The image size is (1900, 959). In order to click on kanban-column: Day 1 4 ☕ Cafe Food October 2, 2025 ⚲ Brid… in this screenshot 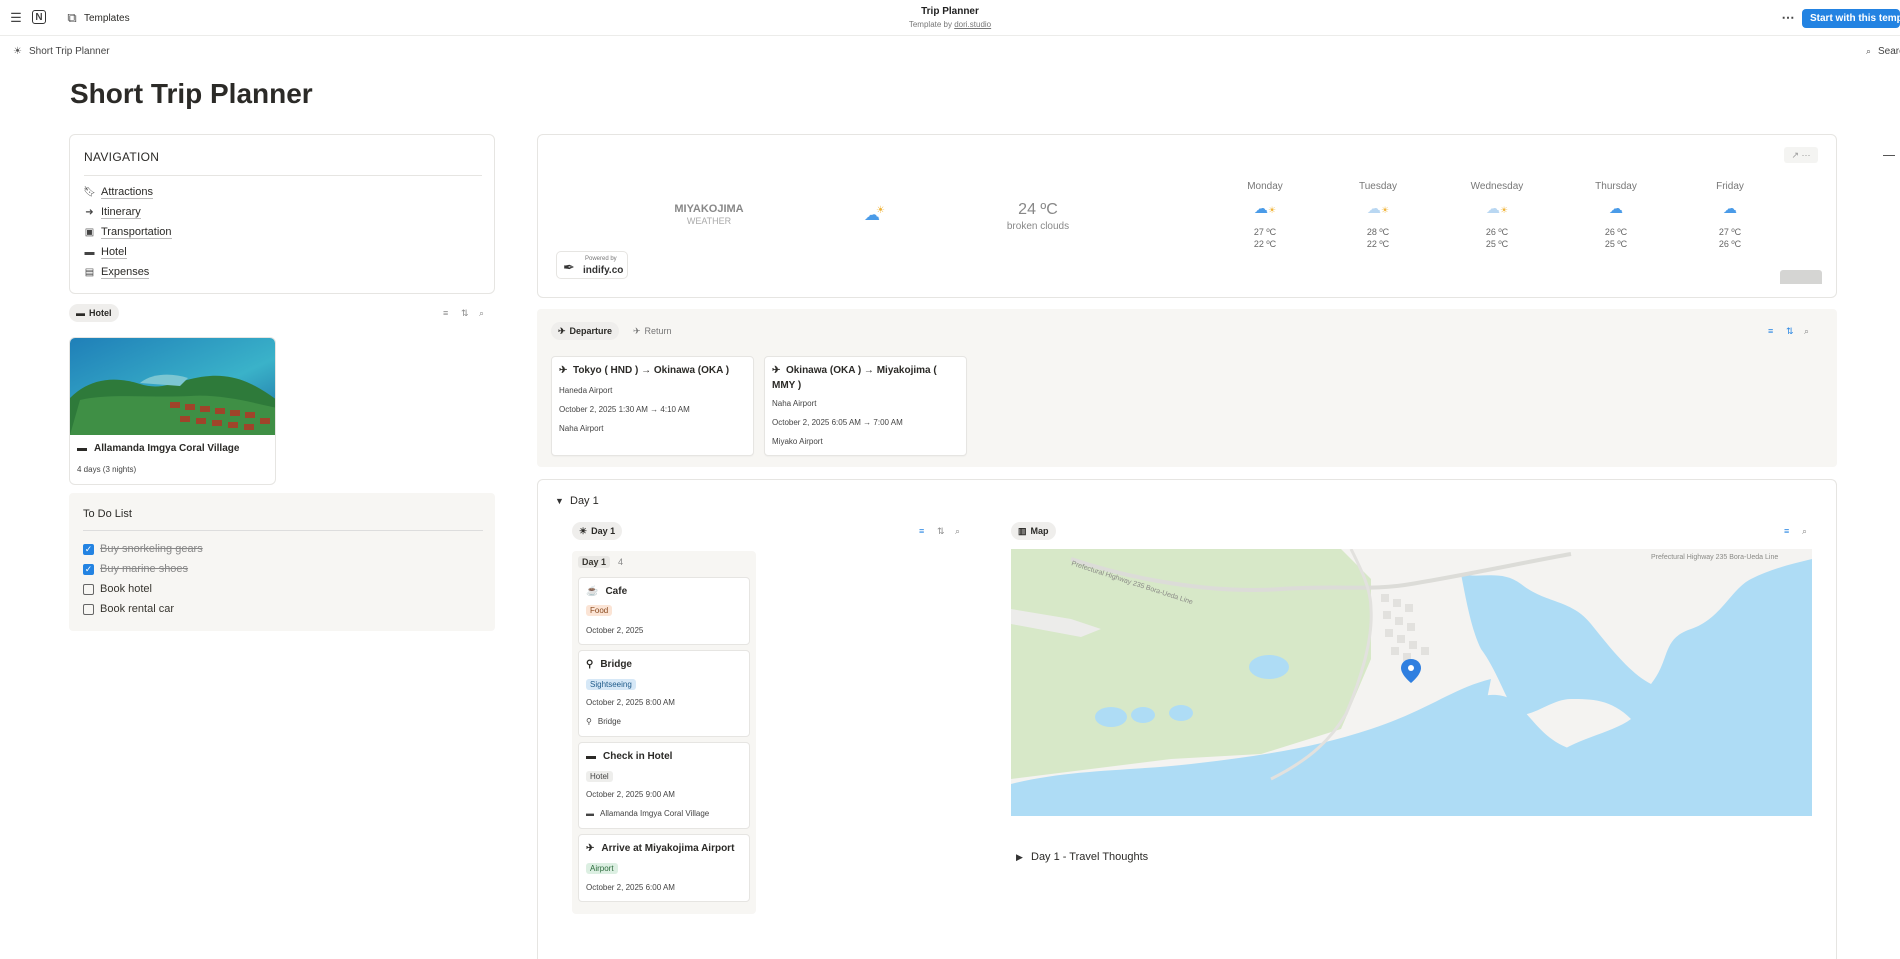, I will do `click(664, 732)`.